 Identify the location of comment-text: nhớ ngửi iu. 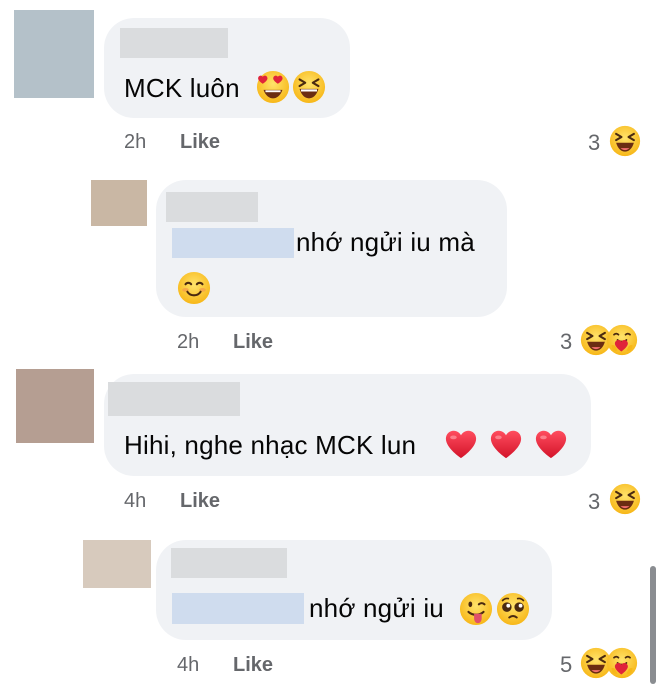
(376, 608).